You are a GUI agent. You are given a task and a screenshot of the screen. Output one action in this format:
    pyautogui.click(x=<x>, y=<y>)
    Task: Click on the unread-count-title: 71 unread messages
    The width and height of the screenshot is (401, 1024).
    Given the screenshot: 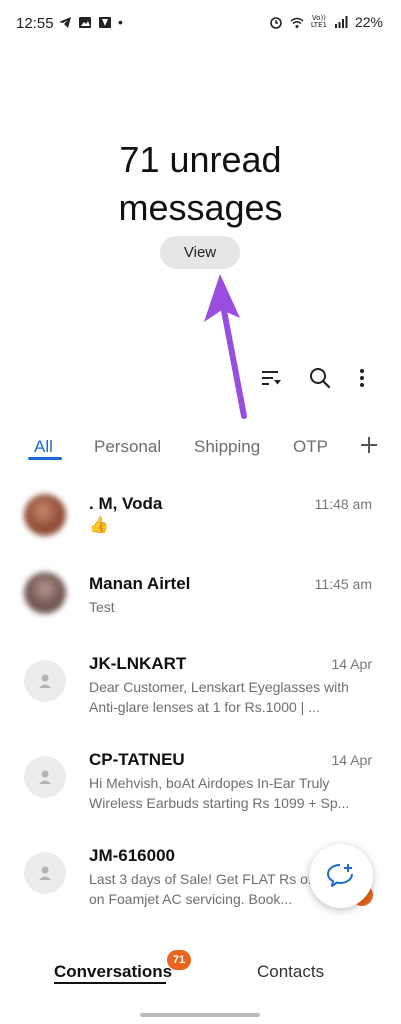 What is the action you would take?
    pyautogui.click(x=200, y=184)
    